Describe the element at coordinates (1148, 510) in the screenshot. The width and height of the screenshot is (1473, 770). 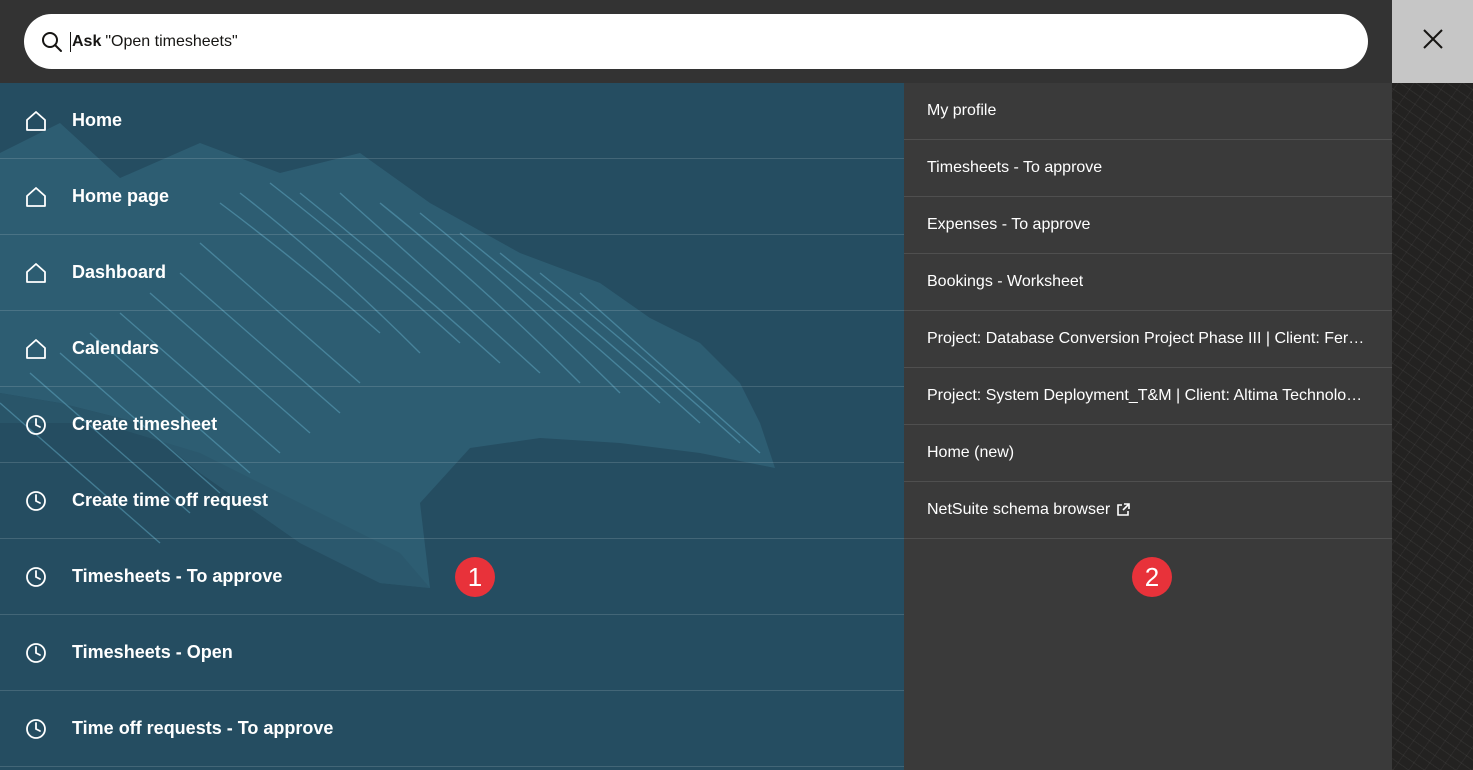
I see `recent-item-netsuite-schema-browser: NetSuite schema browser` at that location.